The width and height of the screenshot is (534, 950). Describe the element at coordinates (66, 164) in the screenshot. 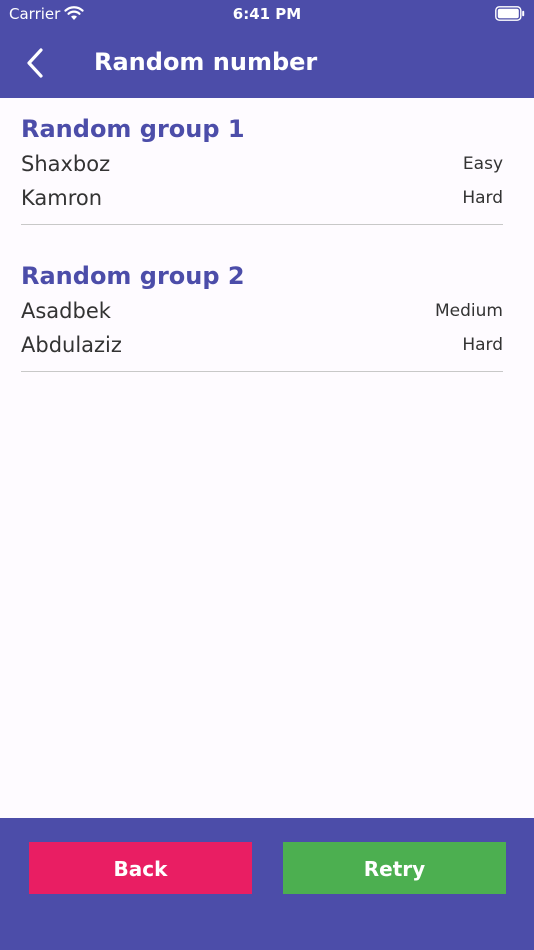

I see `member-name: Shaxboz` at that location.